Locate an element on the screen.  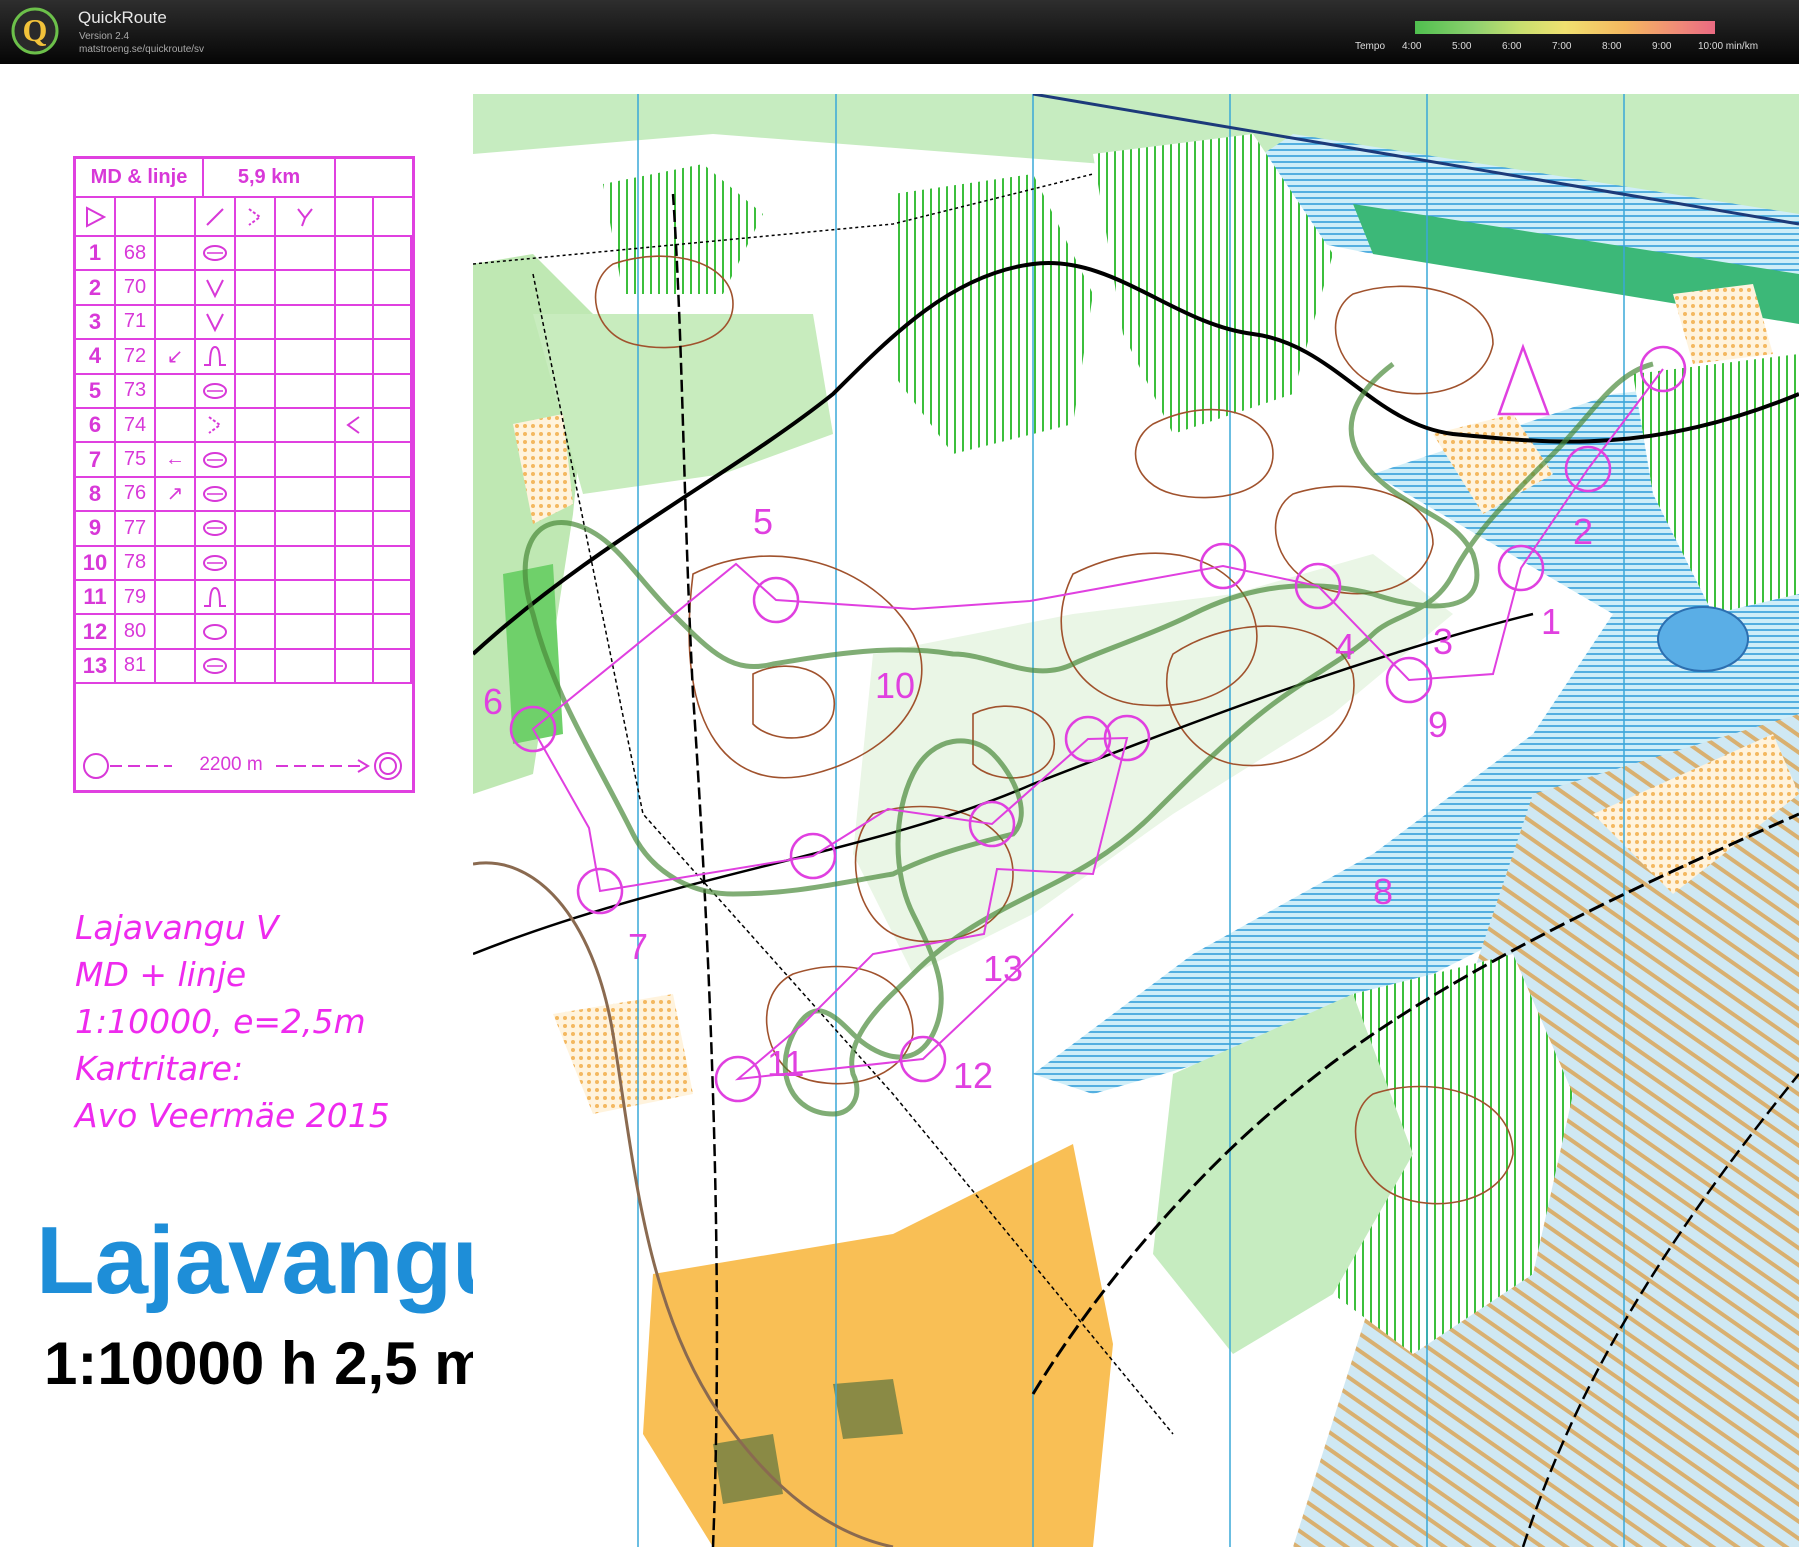
control-seq-number: 10 is located at coordinates (96, 562).